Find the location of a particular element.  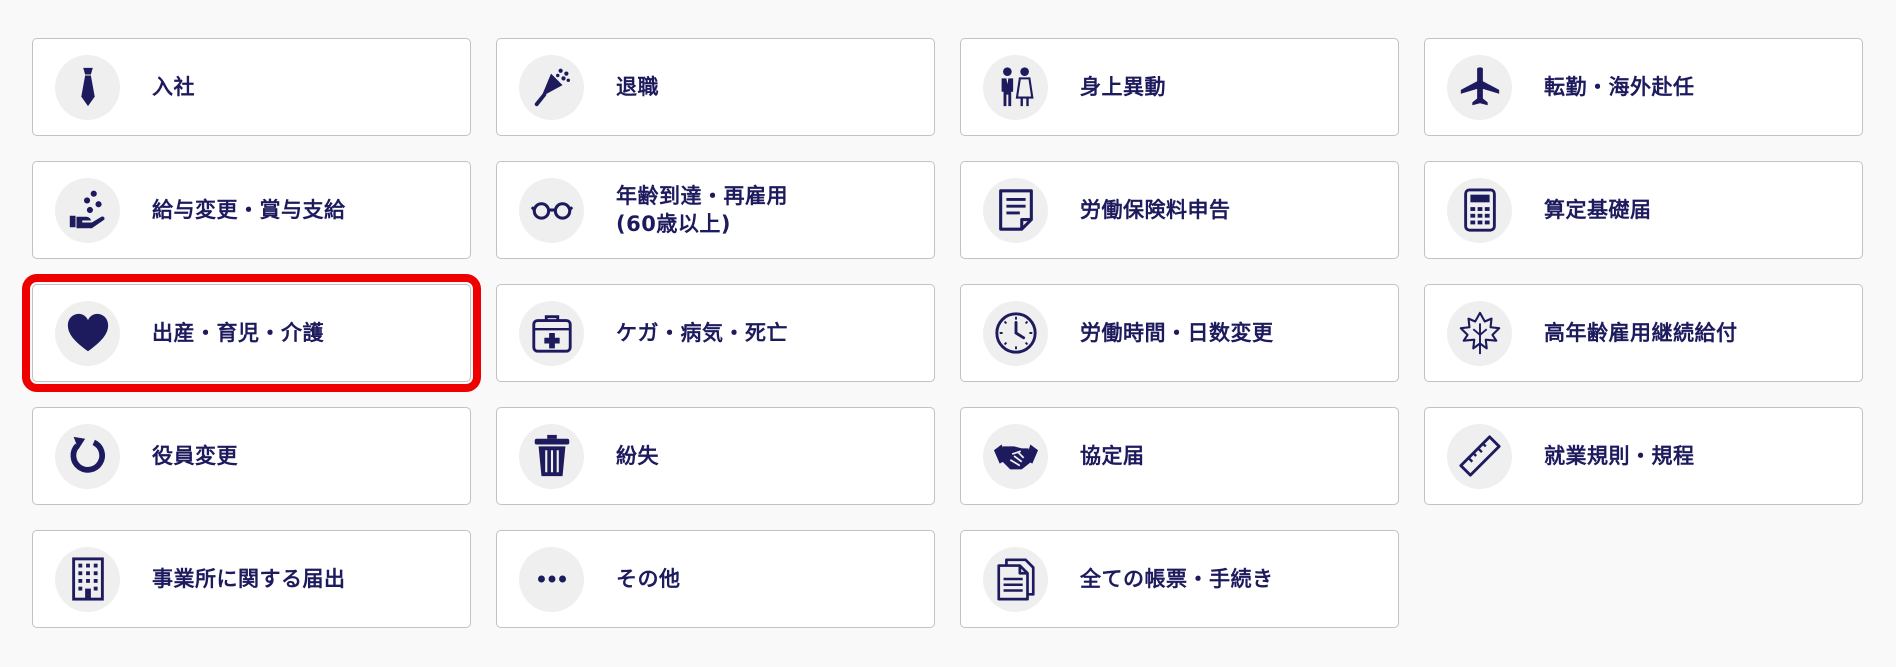

card-label: 就業規則・規程 is located at coordinates (1619, 456).